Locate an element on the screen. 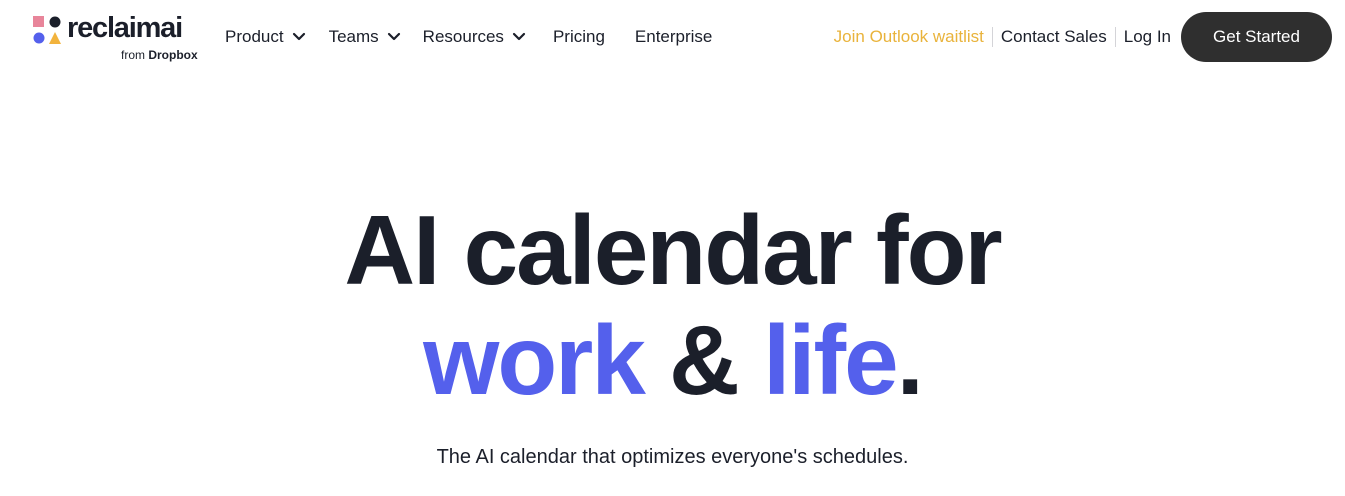 This screenshot has height=496, width=1345. login-link: Log In is located at coordinates (1147, 37).